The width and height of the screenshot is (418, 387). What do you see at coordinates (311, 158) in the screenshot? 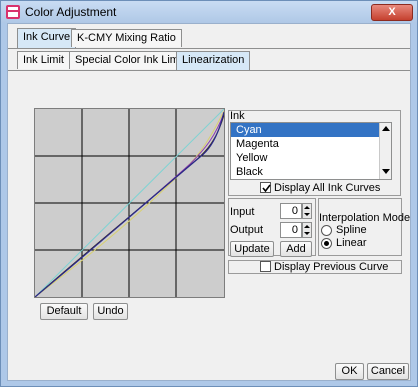
I see `ink-item-yellow: Yellow` at bounding box center [311, 158].